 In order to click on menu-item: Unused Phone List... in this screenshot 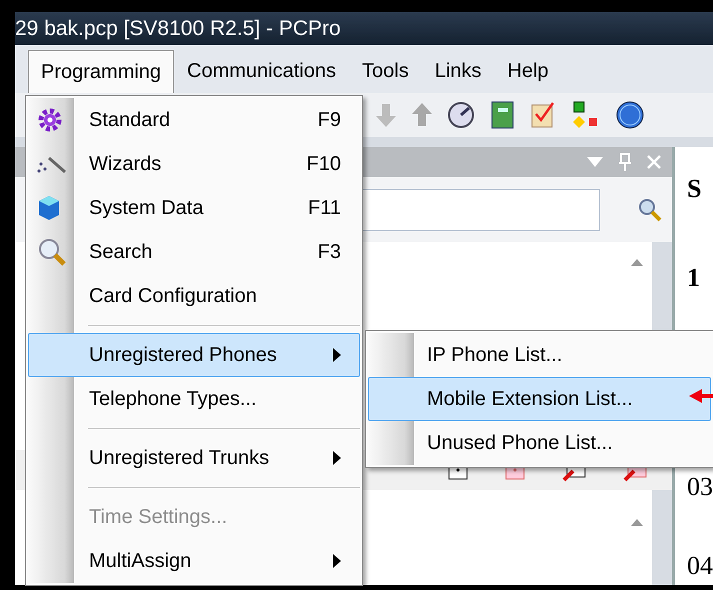, I will do `click(539, 443)`.